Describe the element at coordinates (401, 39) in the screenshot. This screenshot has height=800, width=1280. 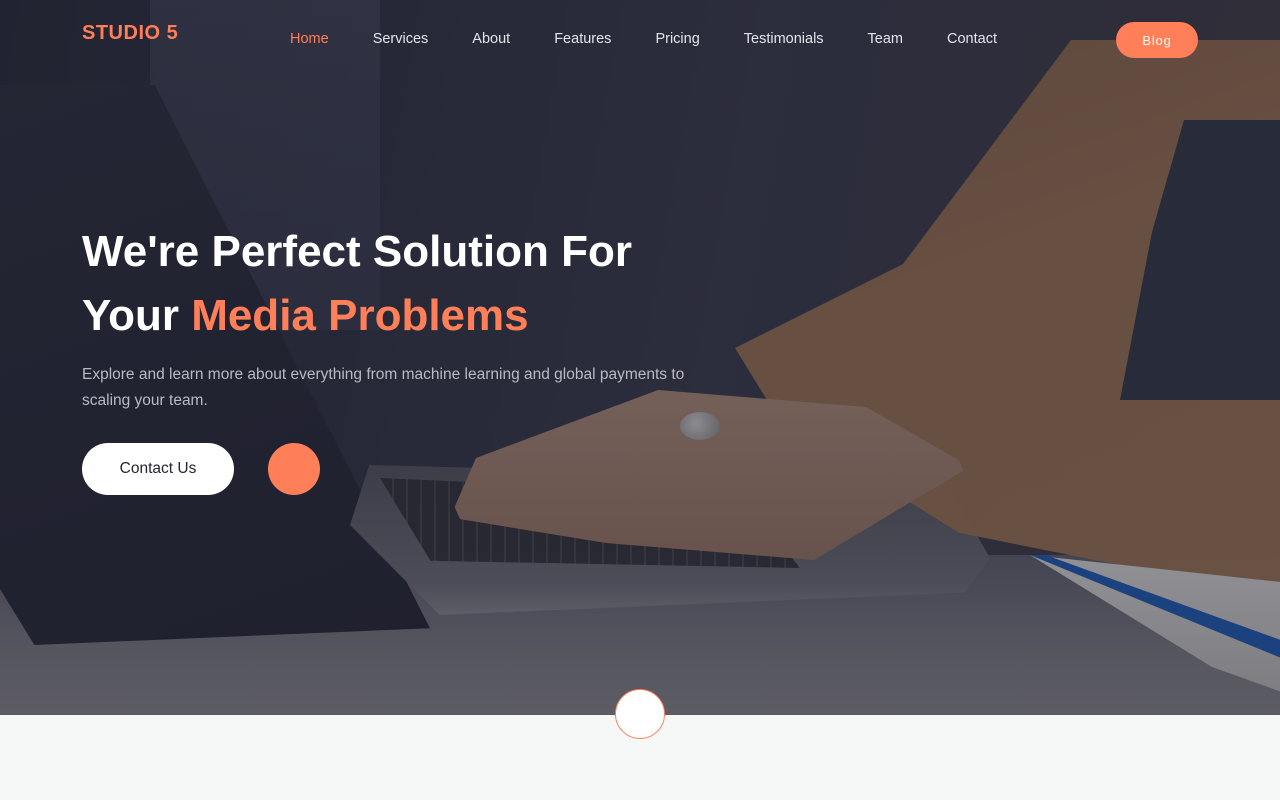
I see `nav-item-services: Services` at that location.